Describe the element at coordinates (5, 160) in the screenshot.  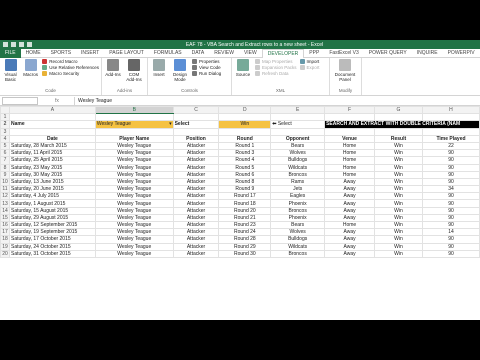
I see `row-header: 7` at that location.